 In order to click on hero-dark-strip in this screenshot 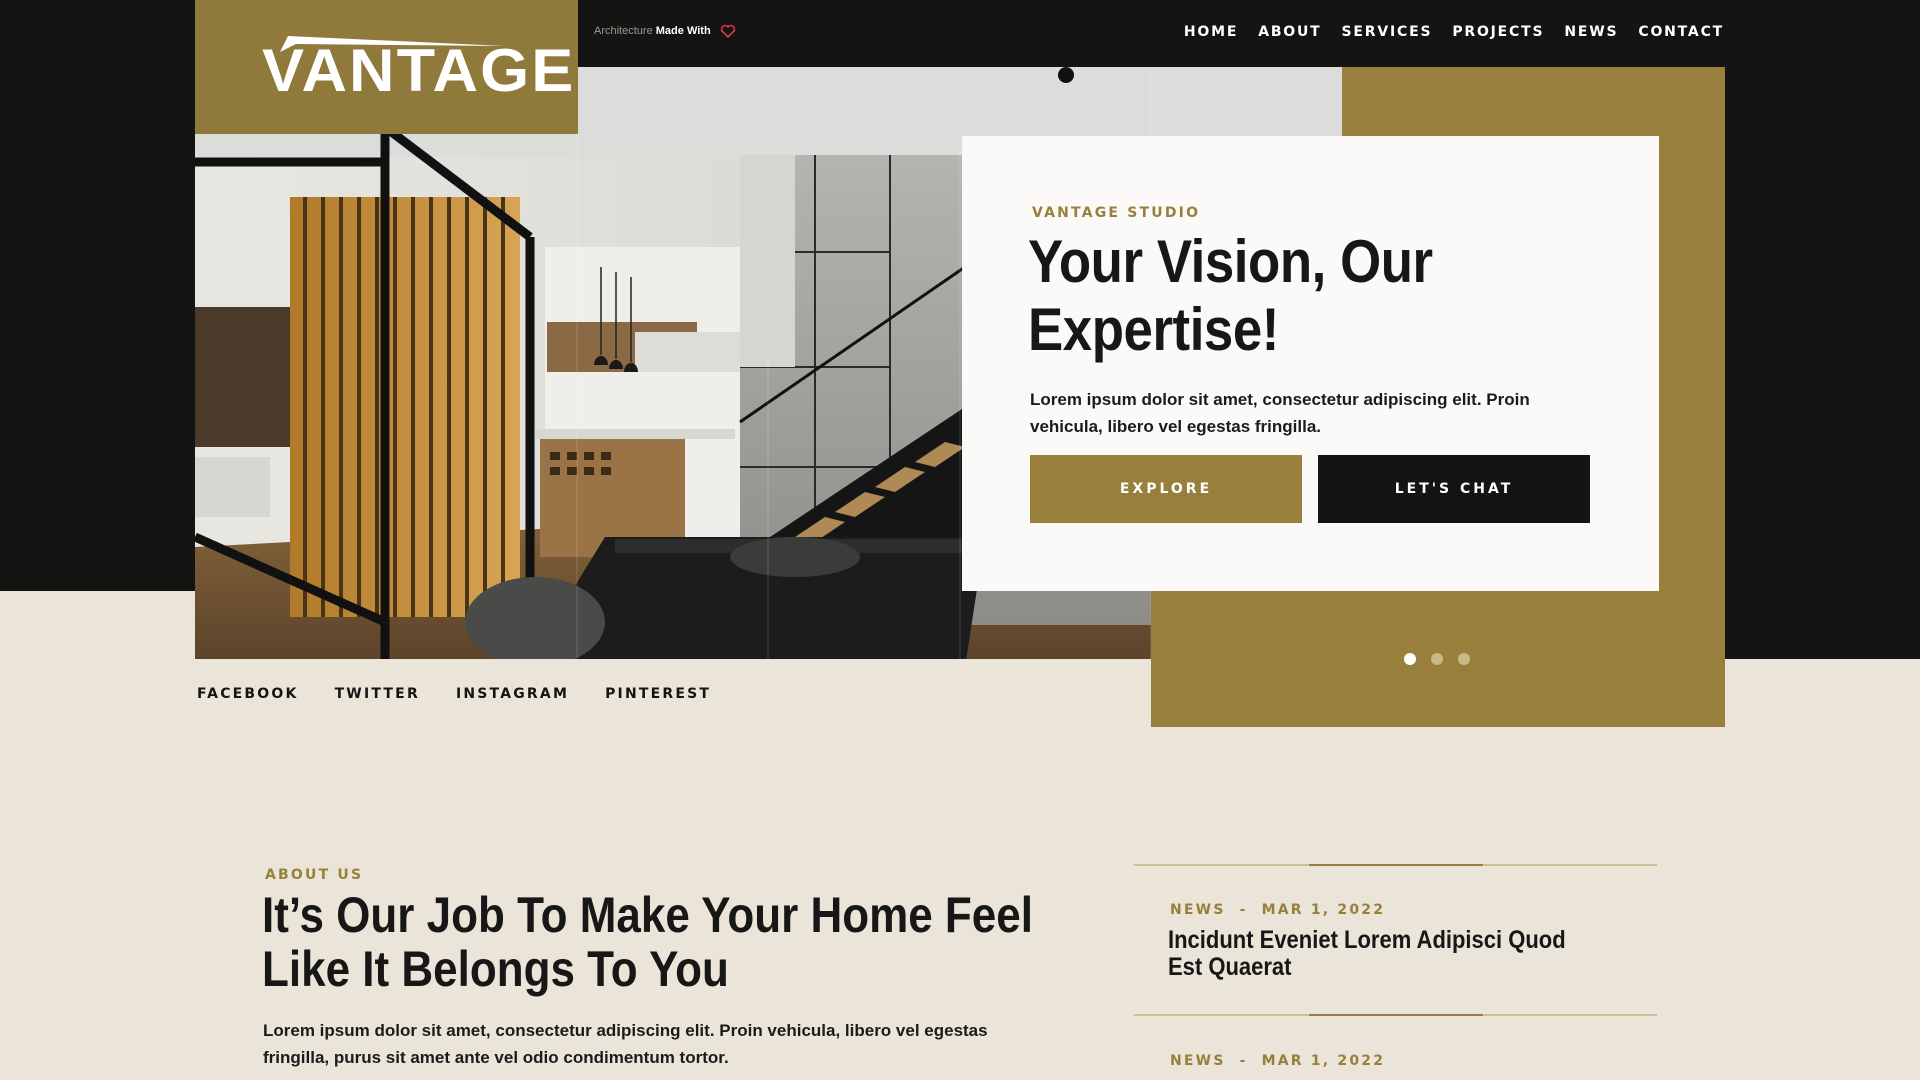, I will do `click(1822, 625)`.